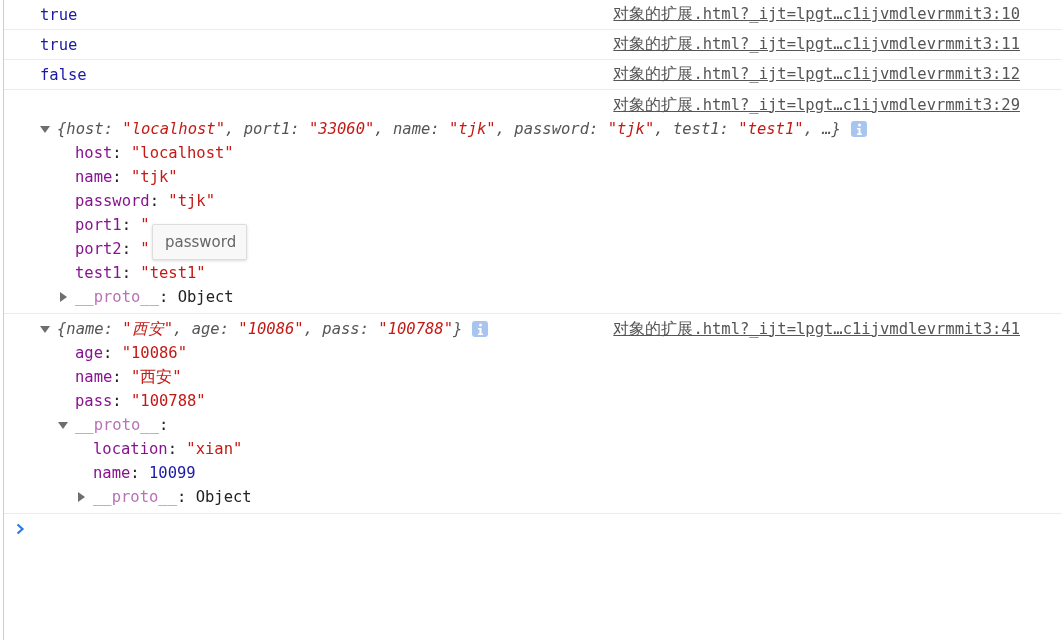 The width and height of the screenshot is (1062, 640). I want to click on property-line: host: "localhost", so click(154, 153).